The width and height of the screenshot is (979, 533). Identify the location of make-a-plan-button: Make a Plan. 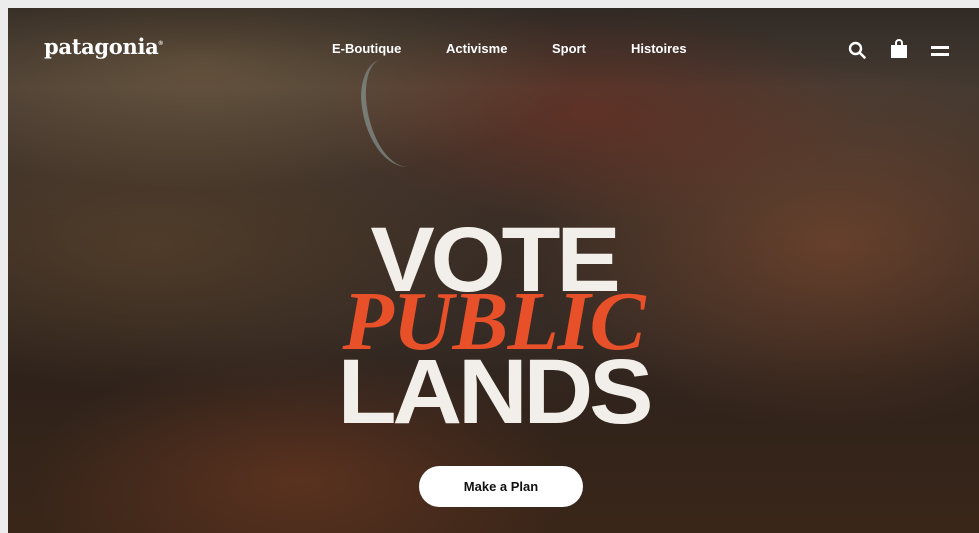
(501, 486).